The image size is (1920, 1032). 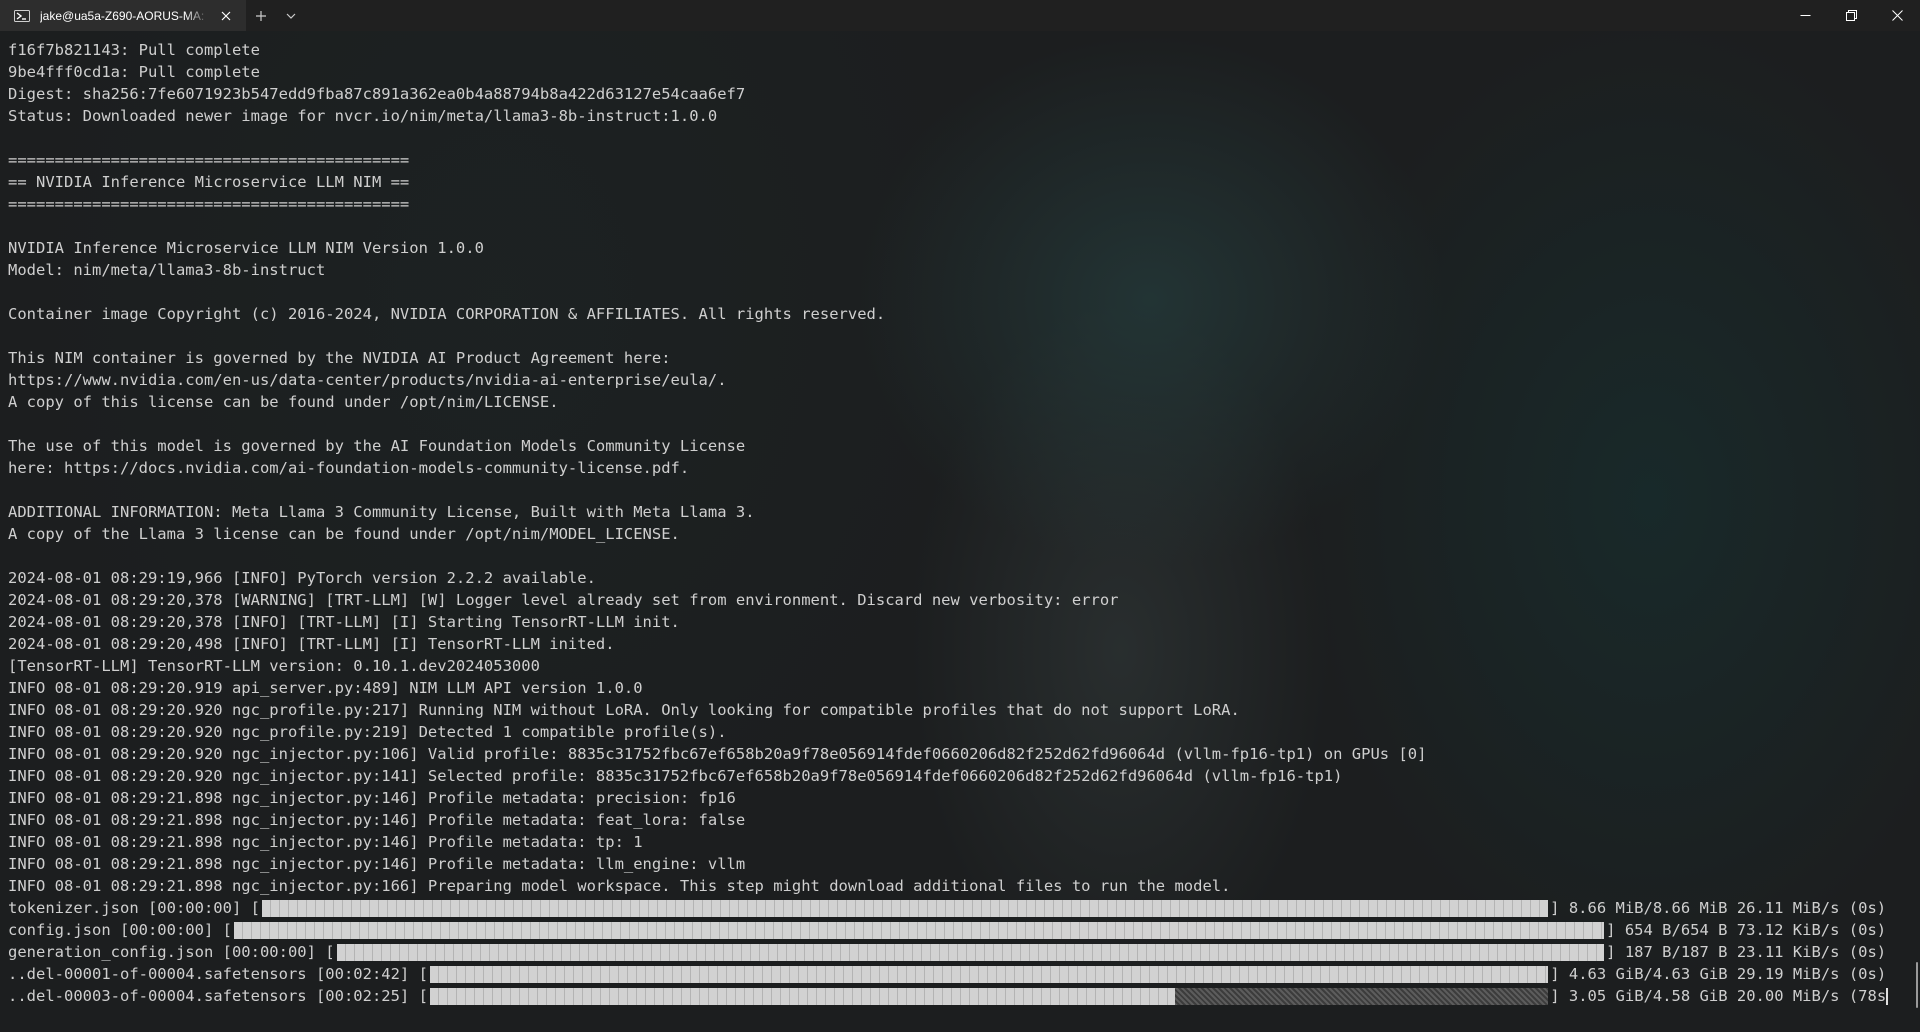 I want to click on download-name: config.json [00:00:00], so click(x=111, y=930).